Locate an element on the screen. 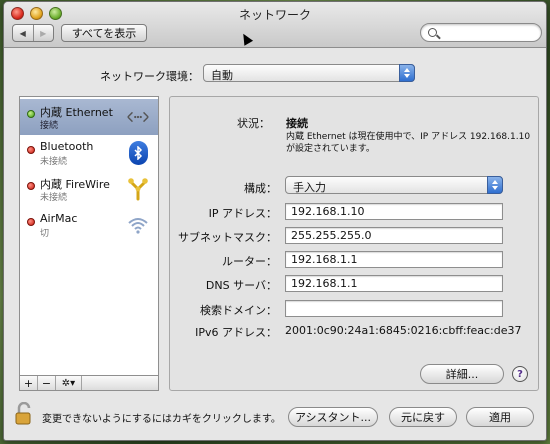  service-name: Bluetooth is located at coordinates (67, 146).